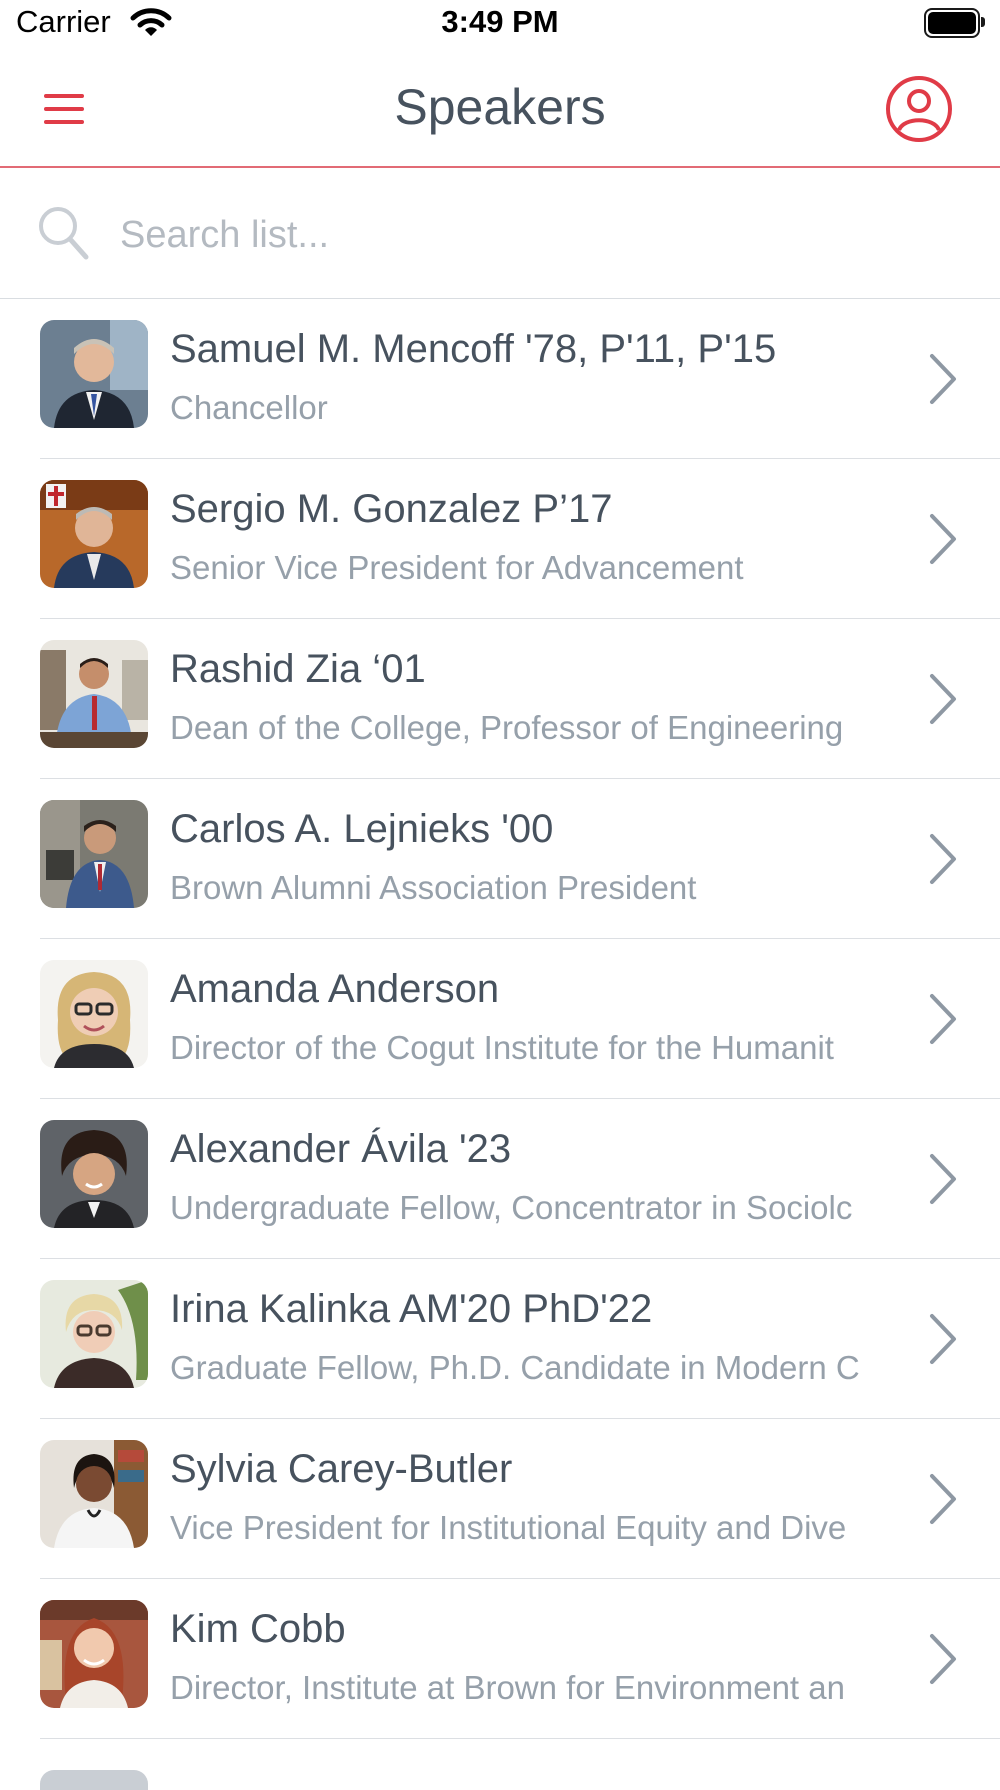  What do you see at coordinates (249, 407) in the screenshot?
I see `speaker-title: Chancellor` at bounding box center [249, 407].